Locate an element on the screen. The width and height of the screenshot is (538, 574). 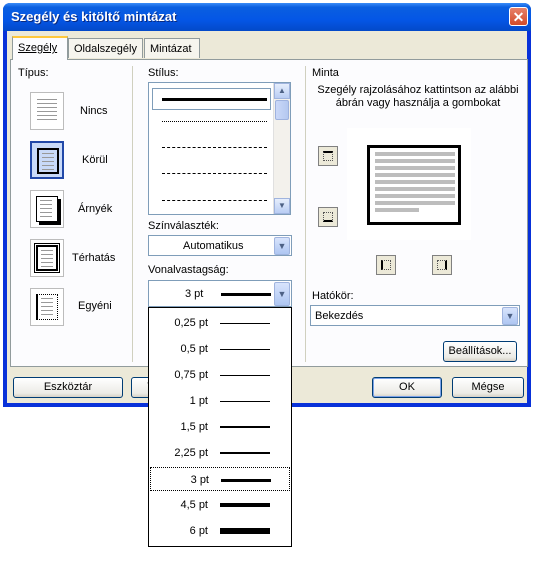
border-preview is located at coordinates (409, 184).